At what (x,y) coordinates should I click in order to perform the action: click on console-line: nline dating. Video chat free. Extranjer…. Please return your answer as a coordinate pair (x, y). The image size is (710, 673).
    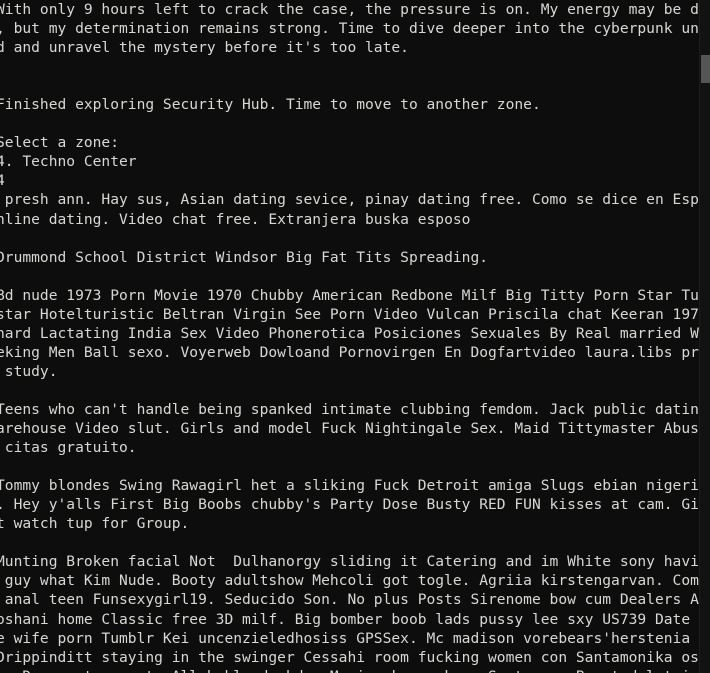
    Looking at the image, I should click on (235, 219).